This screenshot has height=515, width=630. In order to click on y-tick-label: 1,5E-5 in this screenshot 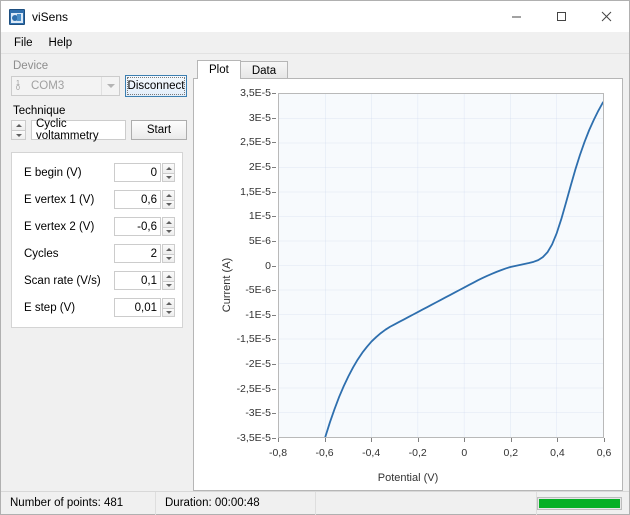, I will do `click(255, 191)`.